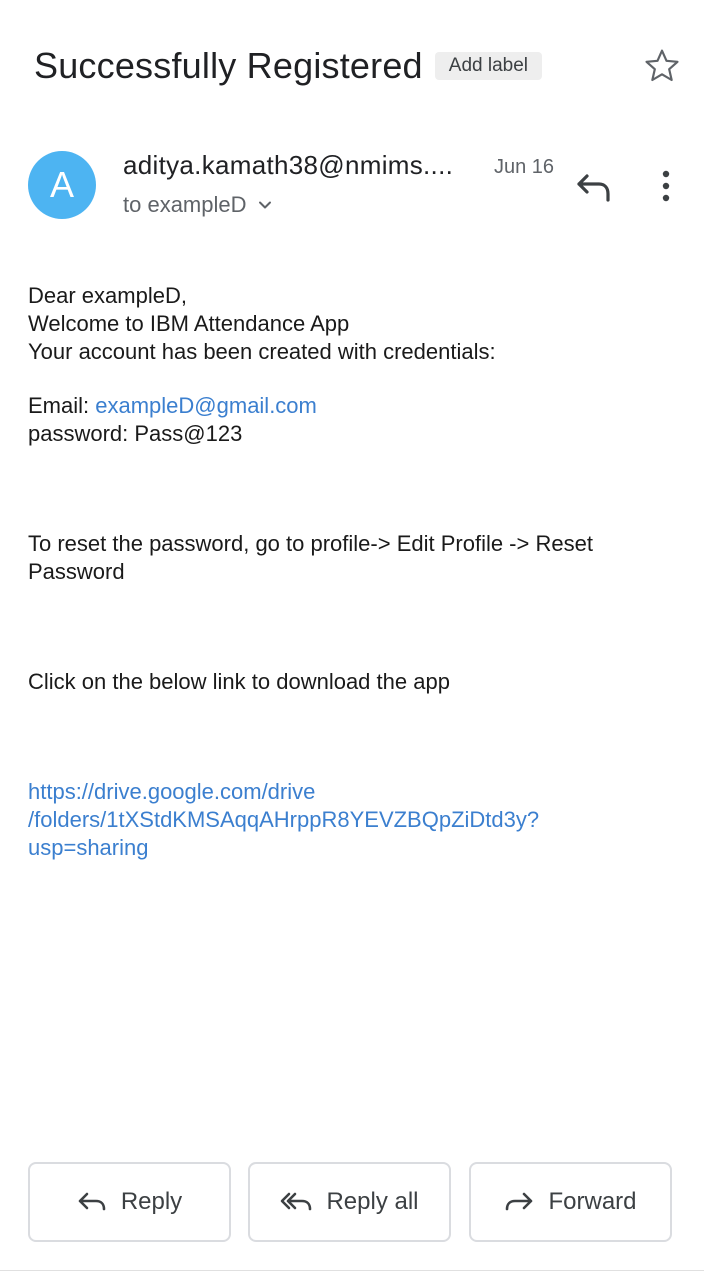 This screenshot has height=1280, width=704. What do you see at coordinates (264, 205) in the screenshot?
I see `chevron-down-icon` at bounding box center [264, 205].